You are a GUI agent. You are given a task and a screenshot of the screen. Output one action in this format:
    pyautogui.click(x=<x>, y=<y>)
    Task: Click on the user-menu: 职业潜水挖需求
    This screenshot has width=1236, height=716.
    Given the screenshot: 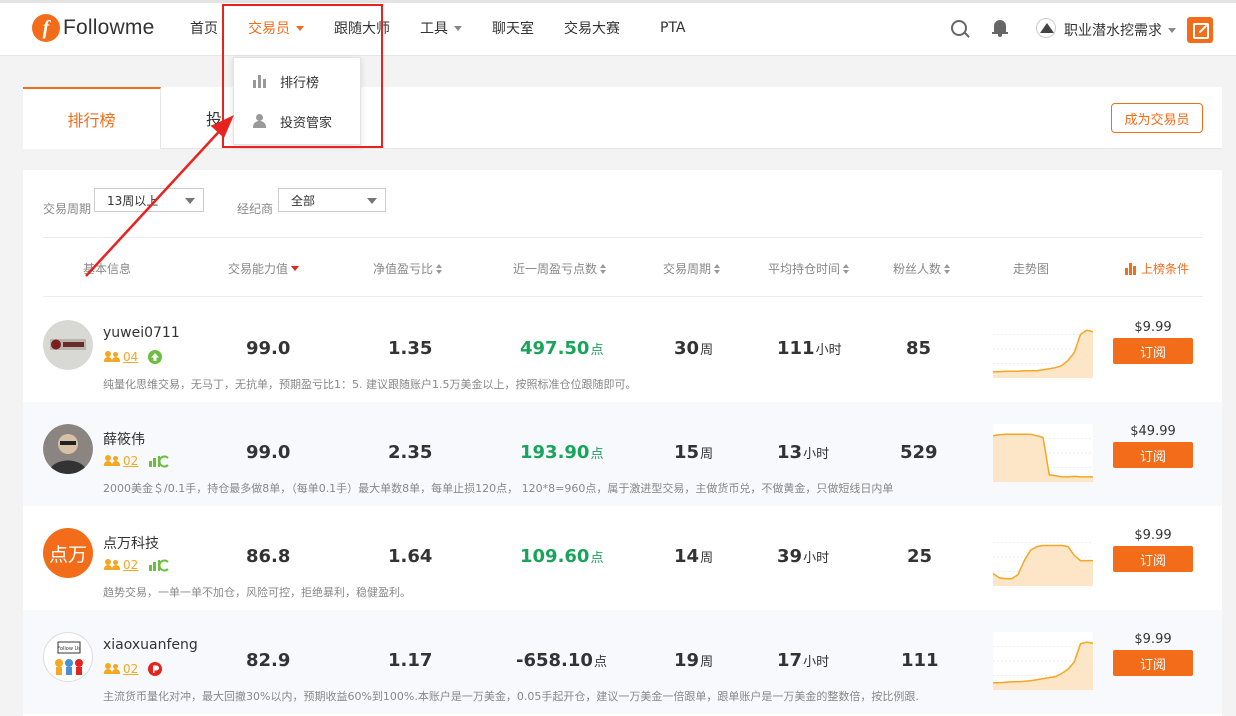 What is the action you would take?
    pyautogui.click(x=1120, y=30)
    